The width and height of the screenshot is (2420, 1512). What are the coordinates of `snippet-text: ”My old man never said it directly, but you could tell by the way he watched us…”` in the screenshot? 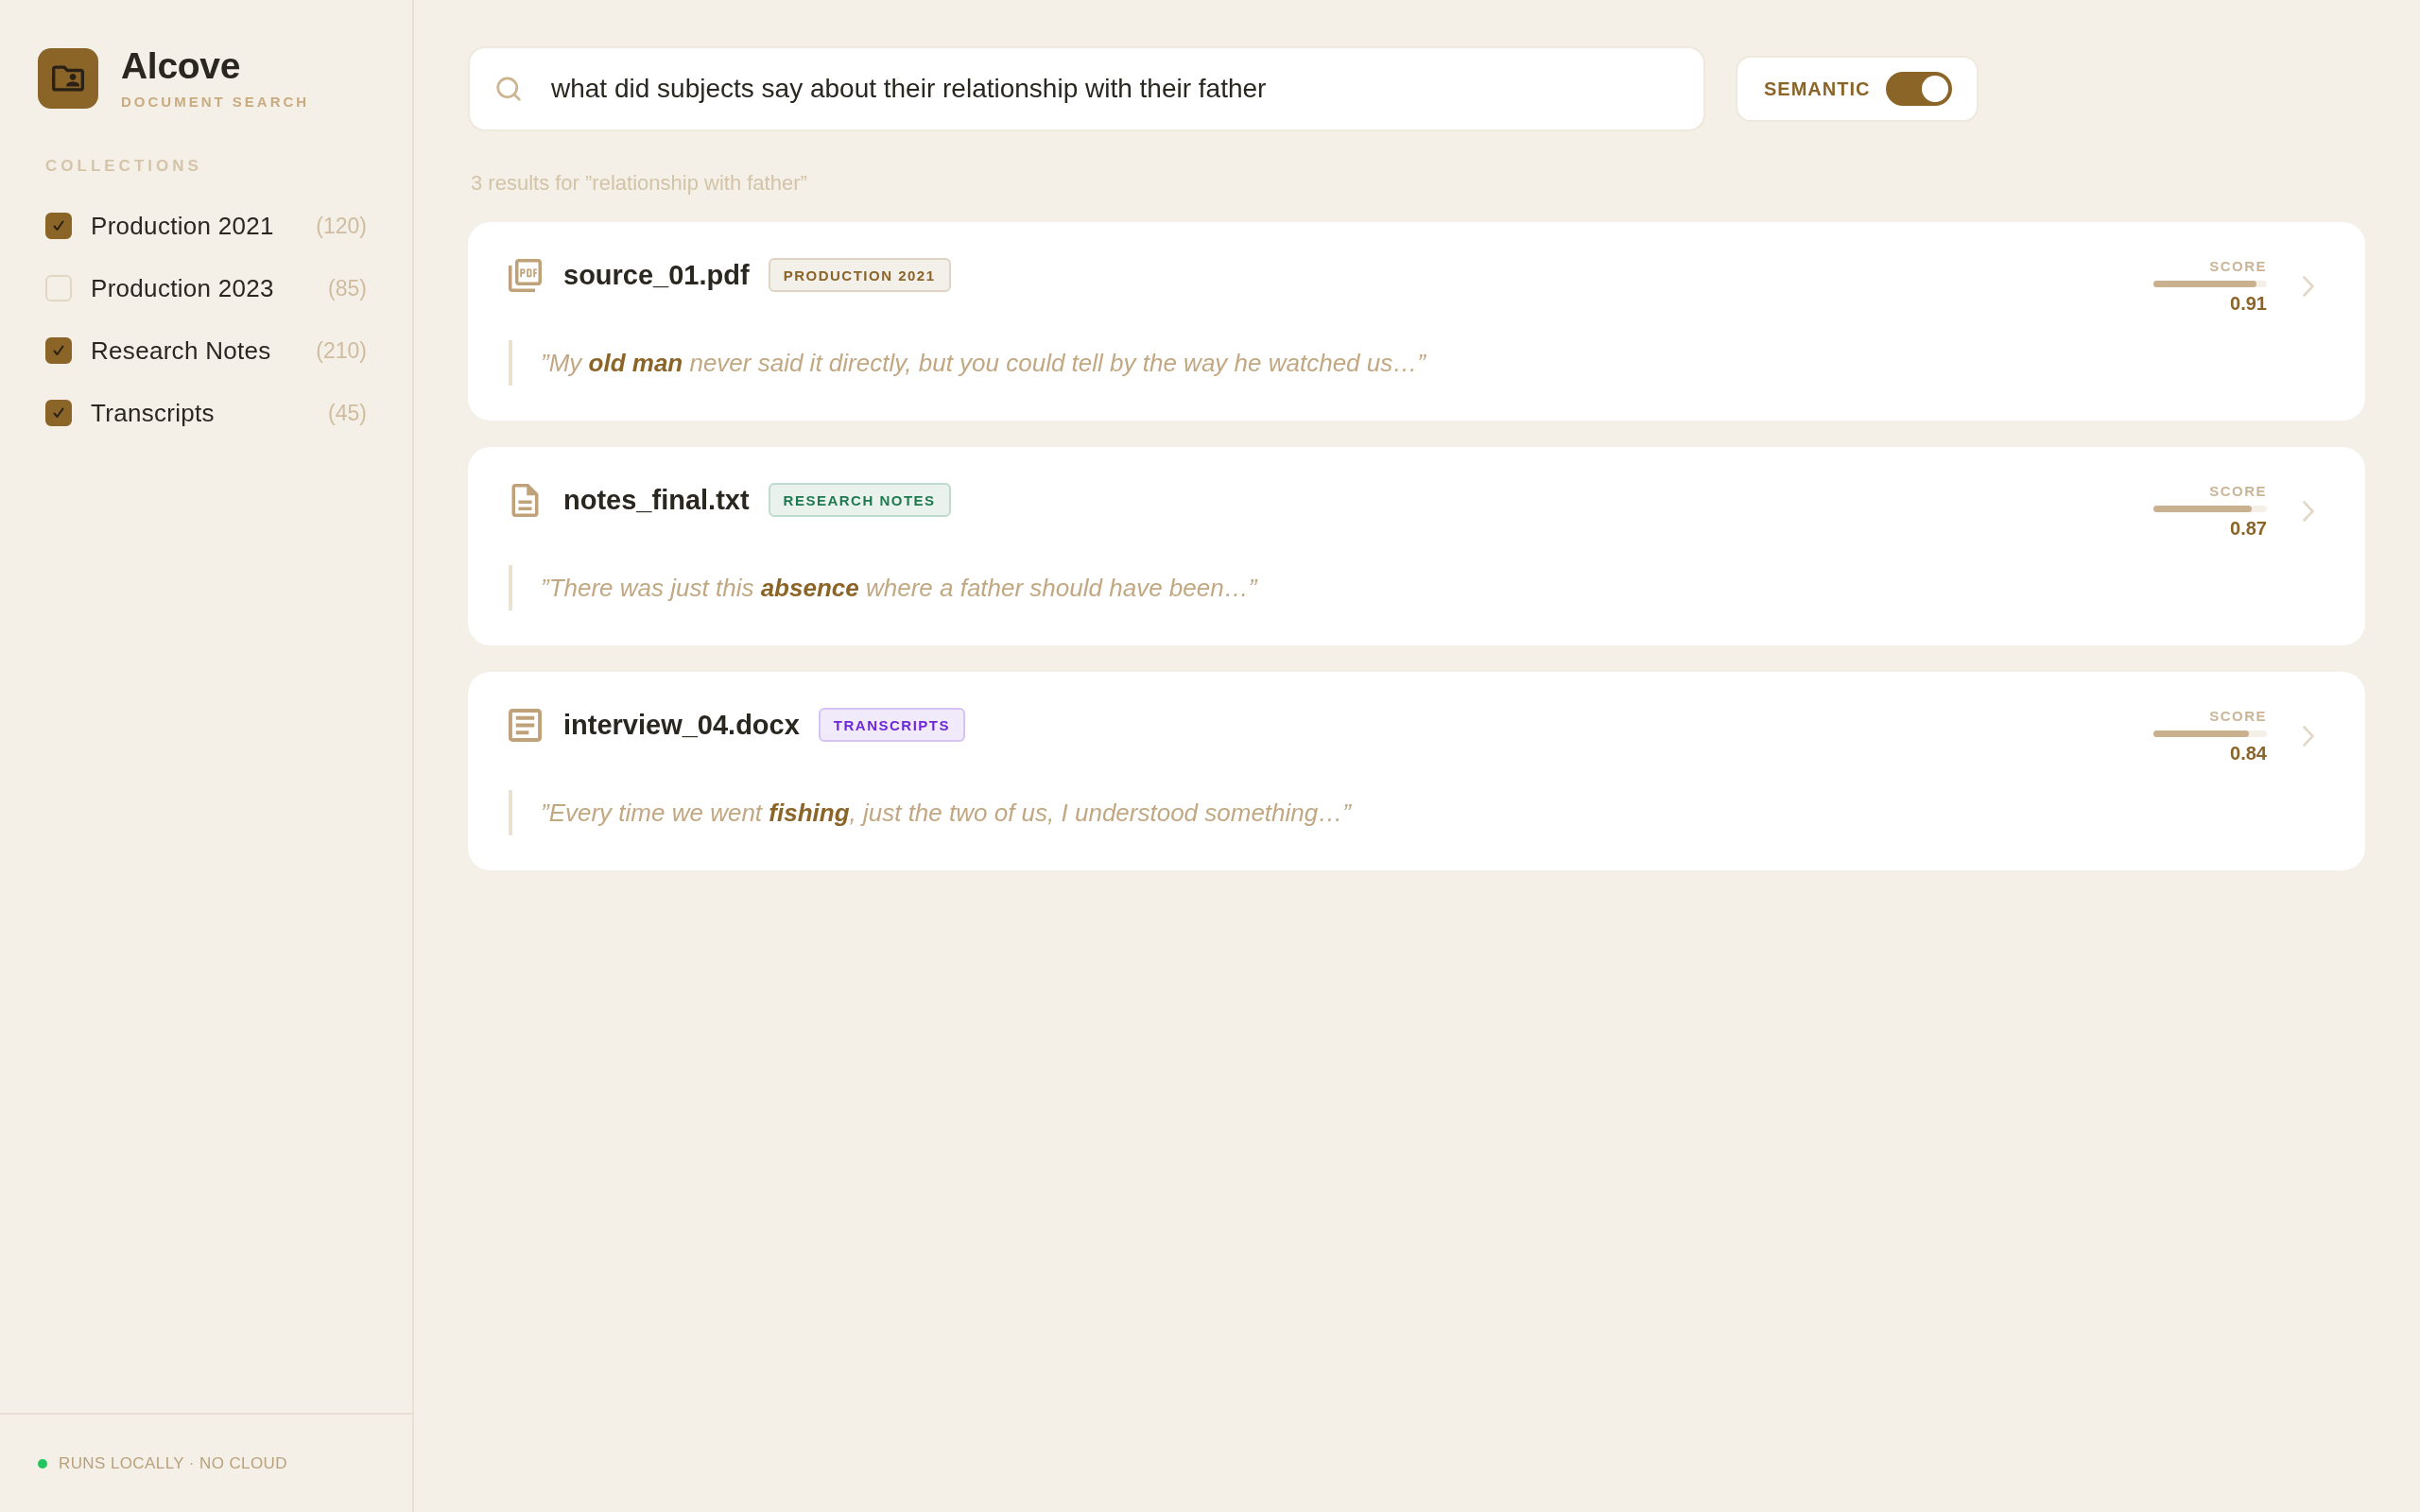 It's located at (984, 363).